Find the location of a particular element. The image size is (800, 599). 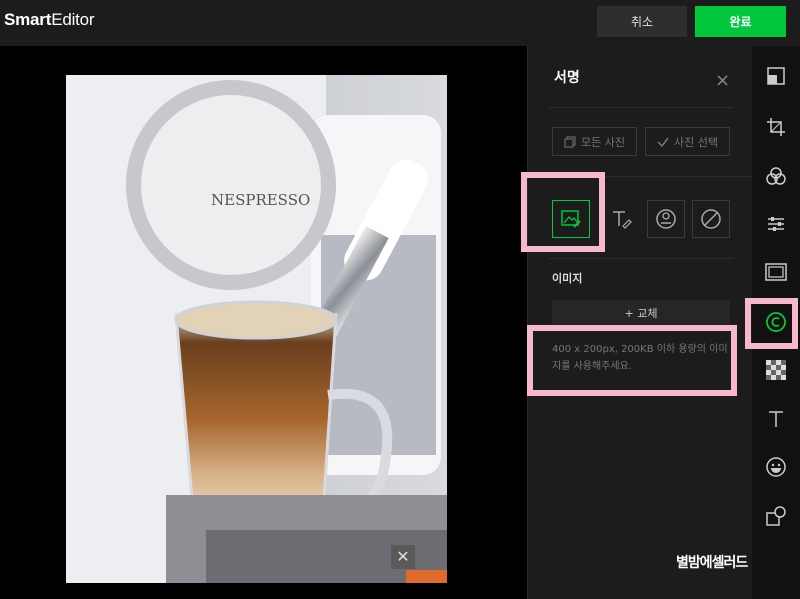

adjust-icon is located at coordinates (776, 224).